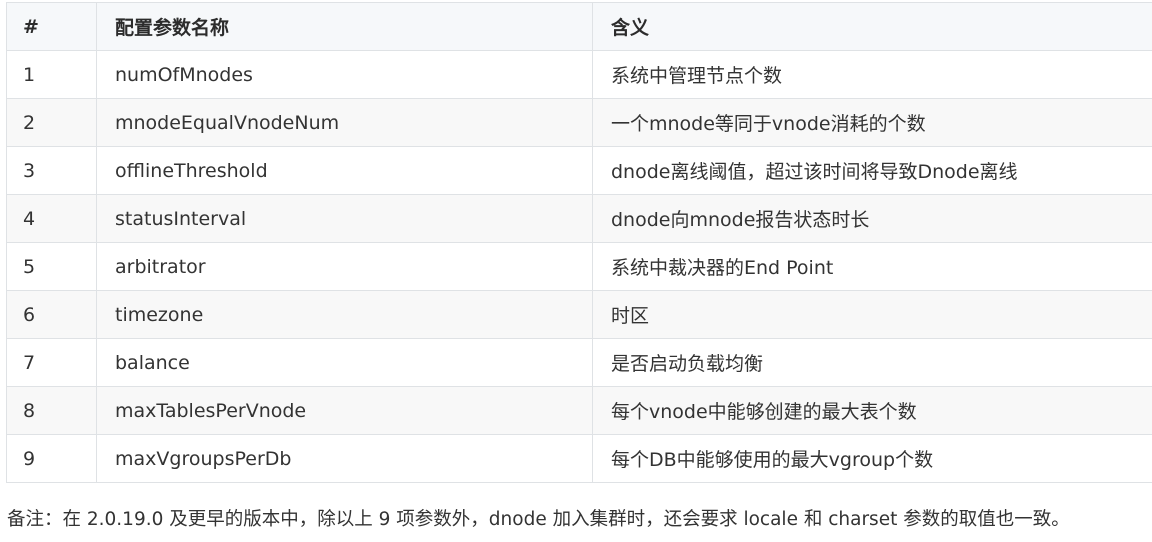 The height and width of the screenshot is (542, 1152). What do you see at coordinates (51, 122) in the screenshot?
I see `row-number: 2` at bounding box center [51, 122].